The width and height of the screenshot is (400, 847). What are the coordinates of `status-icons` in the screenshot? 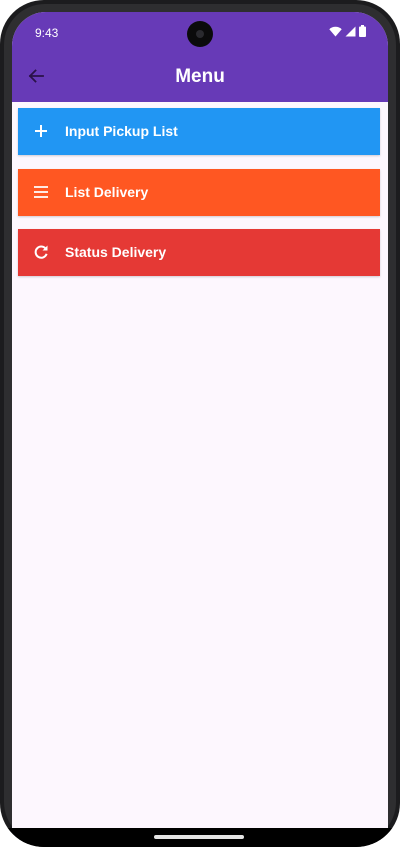 It's located at (347, 33).